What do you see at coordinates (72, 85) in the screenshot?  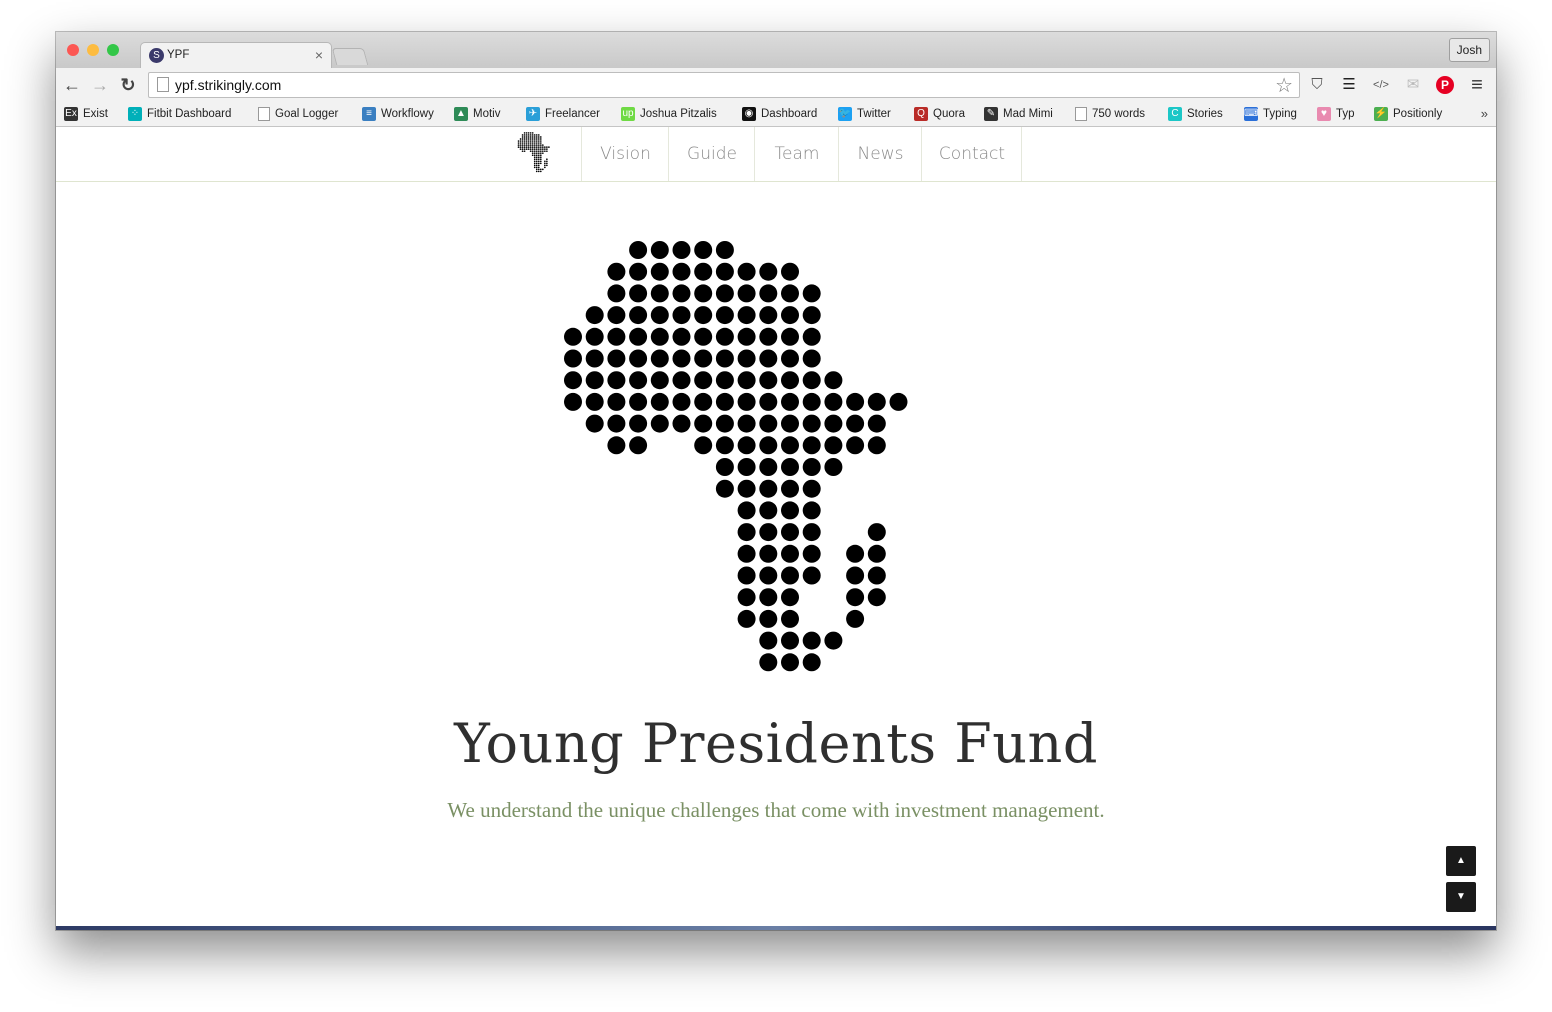 I see `back-icon: ←` at bounding box center [72, 85].